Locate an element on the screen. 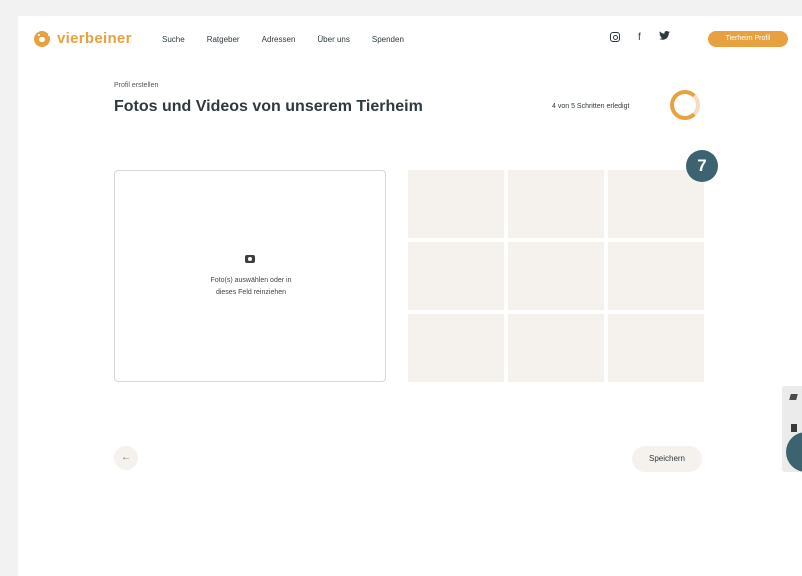 Image resolution: width=802 pixels, height=576 pixels. logo: vierbeiner is located at coordinates (83, 38).